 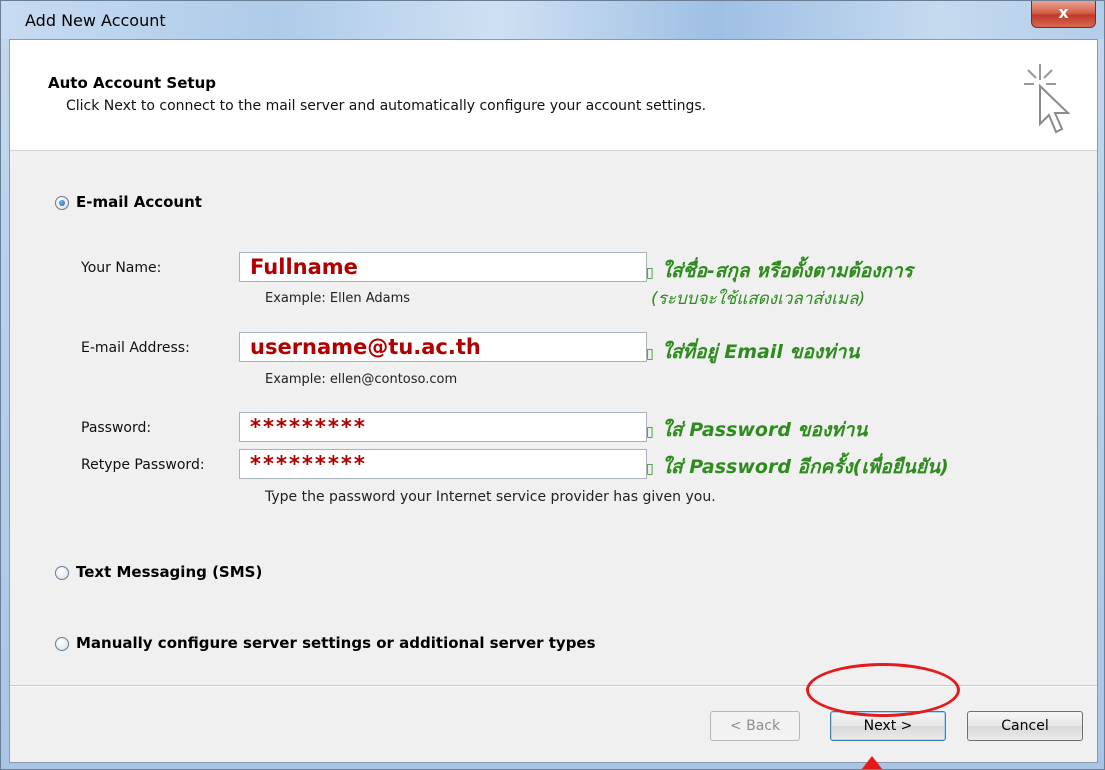 I want to click on retype-annotation: ▯ ใส่ Password อีกครั้ง(เพื่อยืนยัน), so click(x=797, y=467).